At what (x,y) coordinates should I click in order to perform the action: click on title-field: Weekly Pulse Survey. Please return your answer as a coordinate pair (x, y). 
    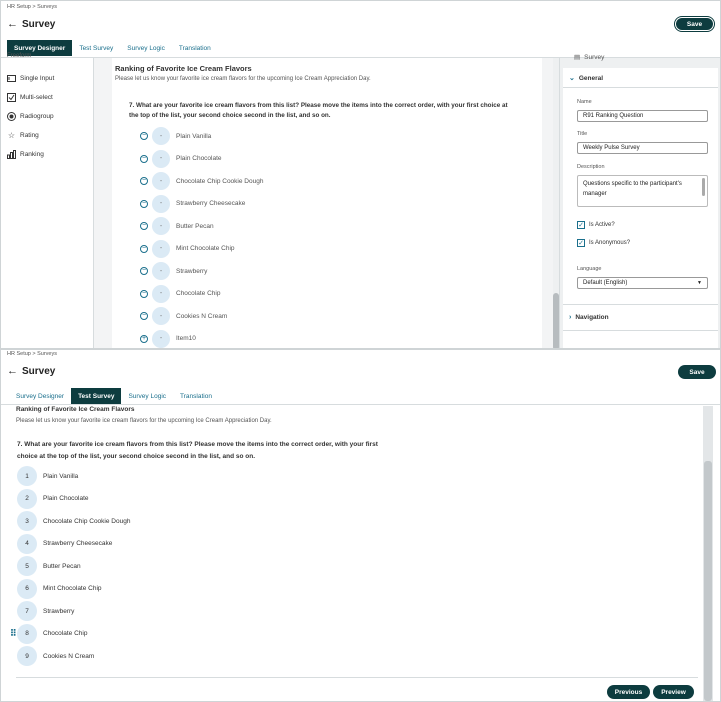
    Looking at the image, I should click on (642, 148).